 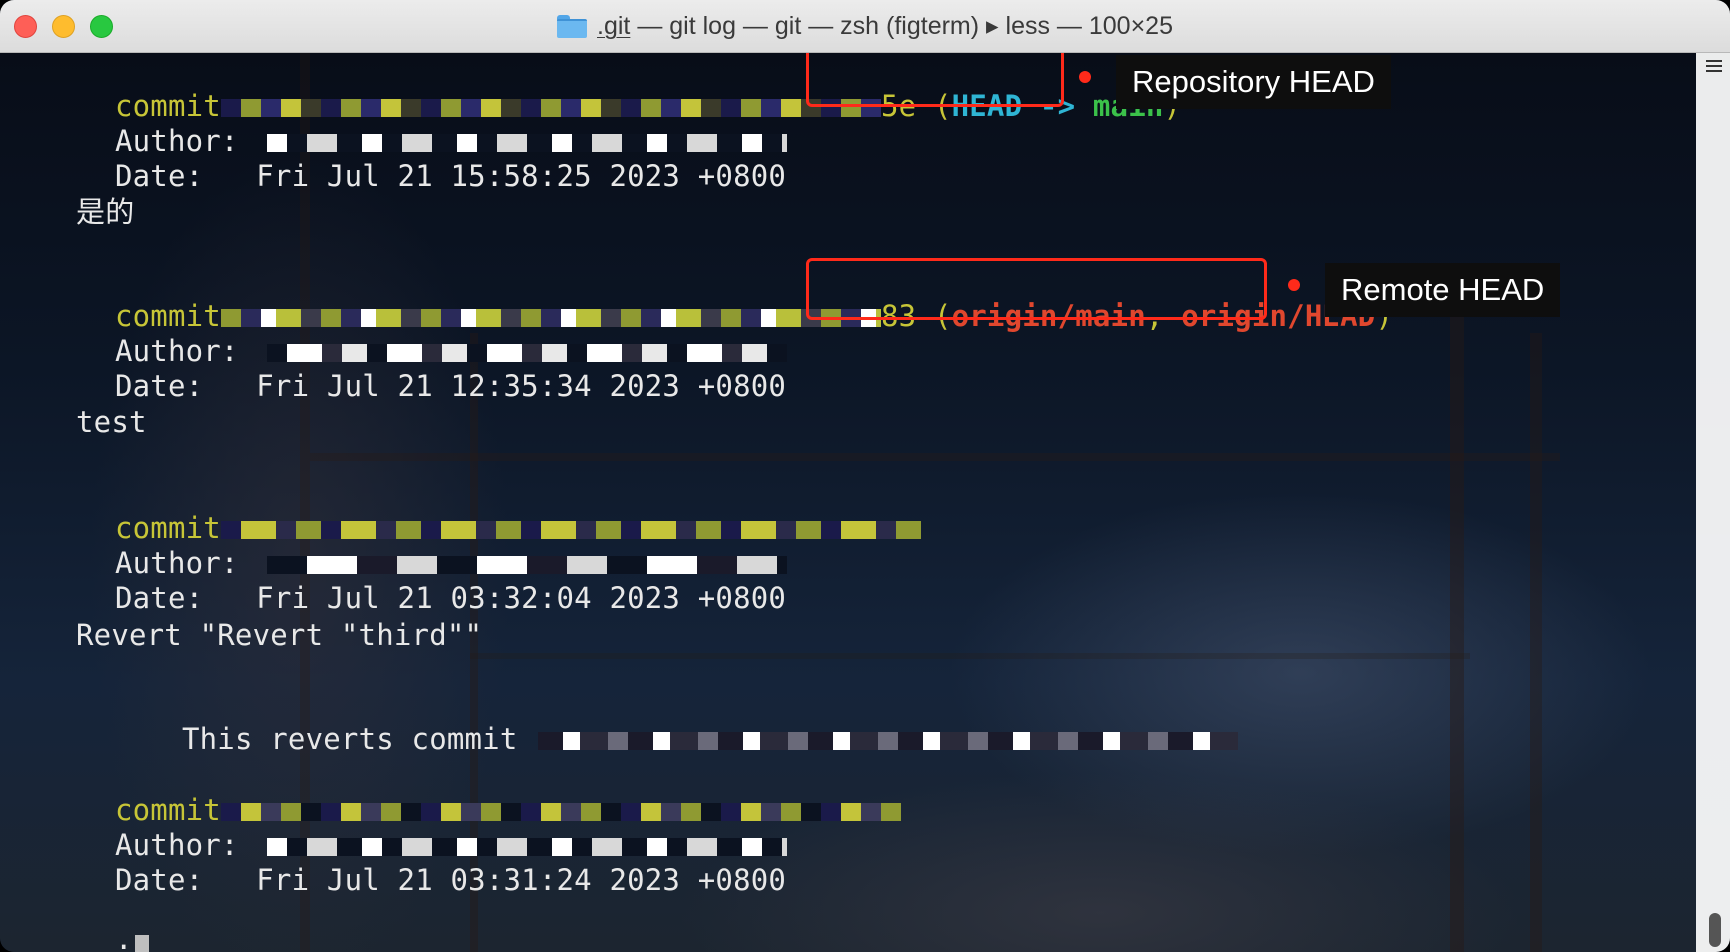 What do you see at coordinates (1714, 67) in the screenshot?
I see `menu-lines-icon` at bounding box center [1714, 67].